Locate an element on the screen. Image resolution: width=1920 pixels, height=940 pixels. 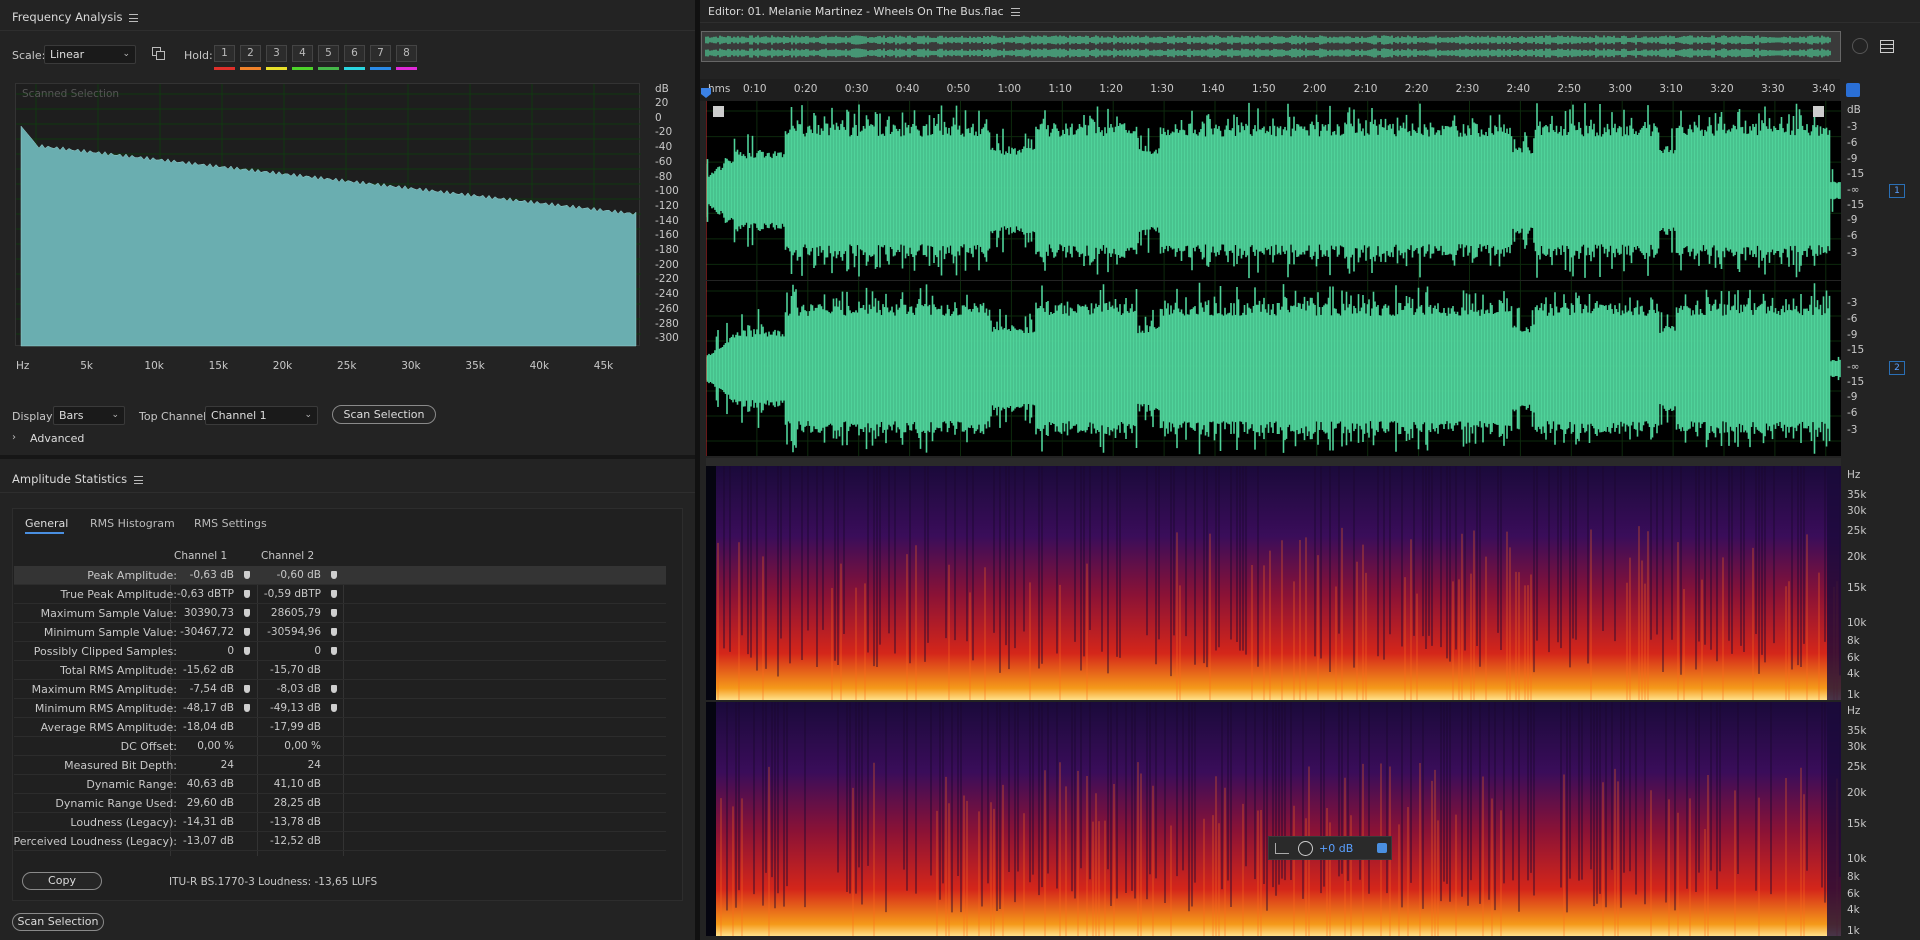
channel-1-value: 0,00 % is located at coordinates (215, 746).